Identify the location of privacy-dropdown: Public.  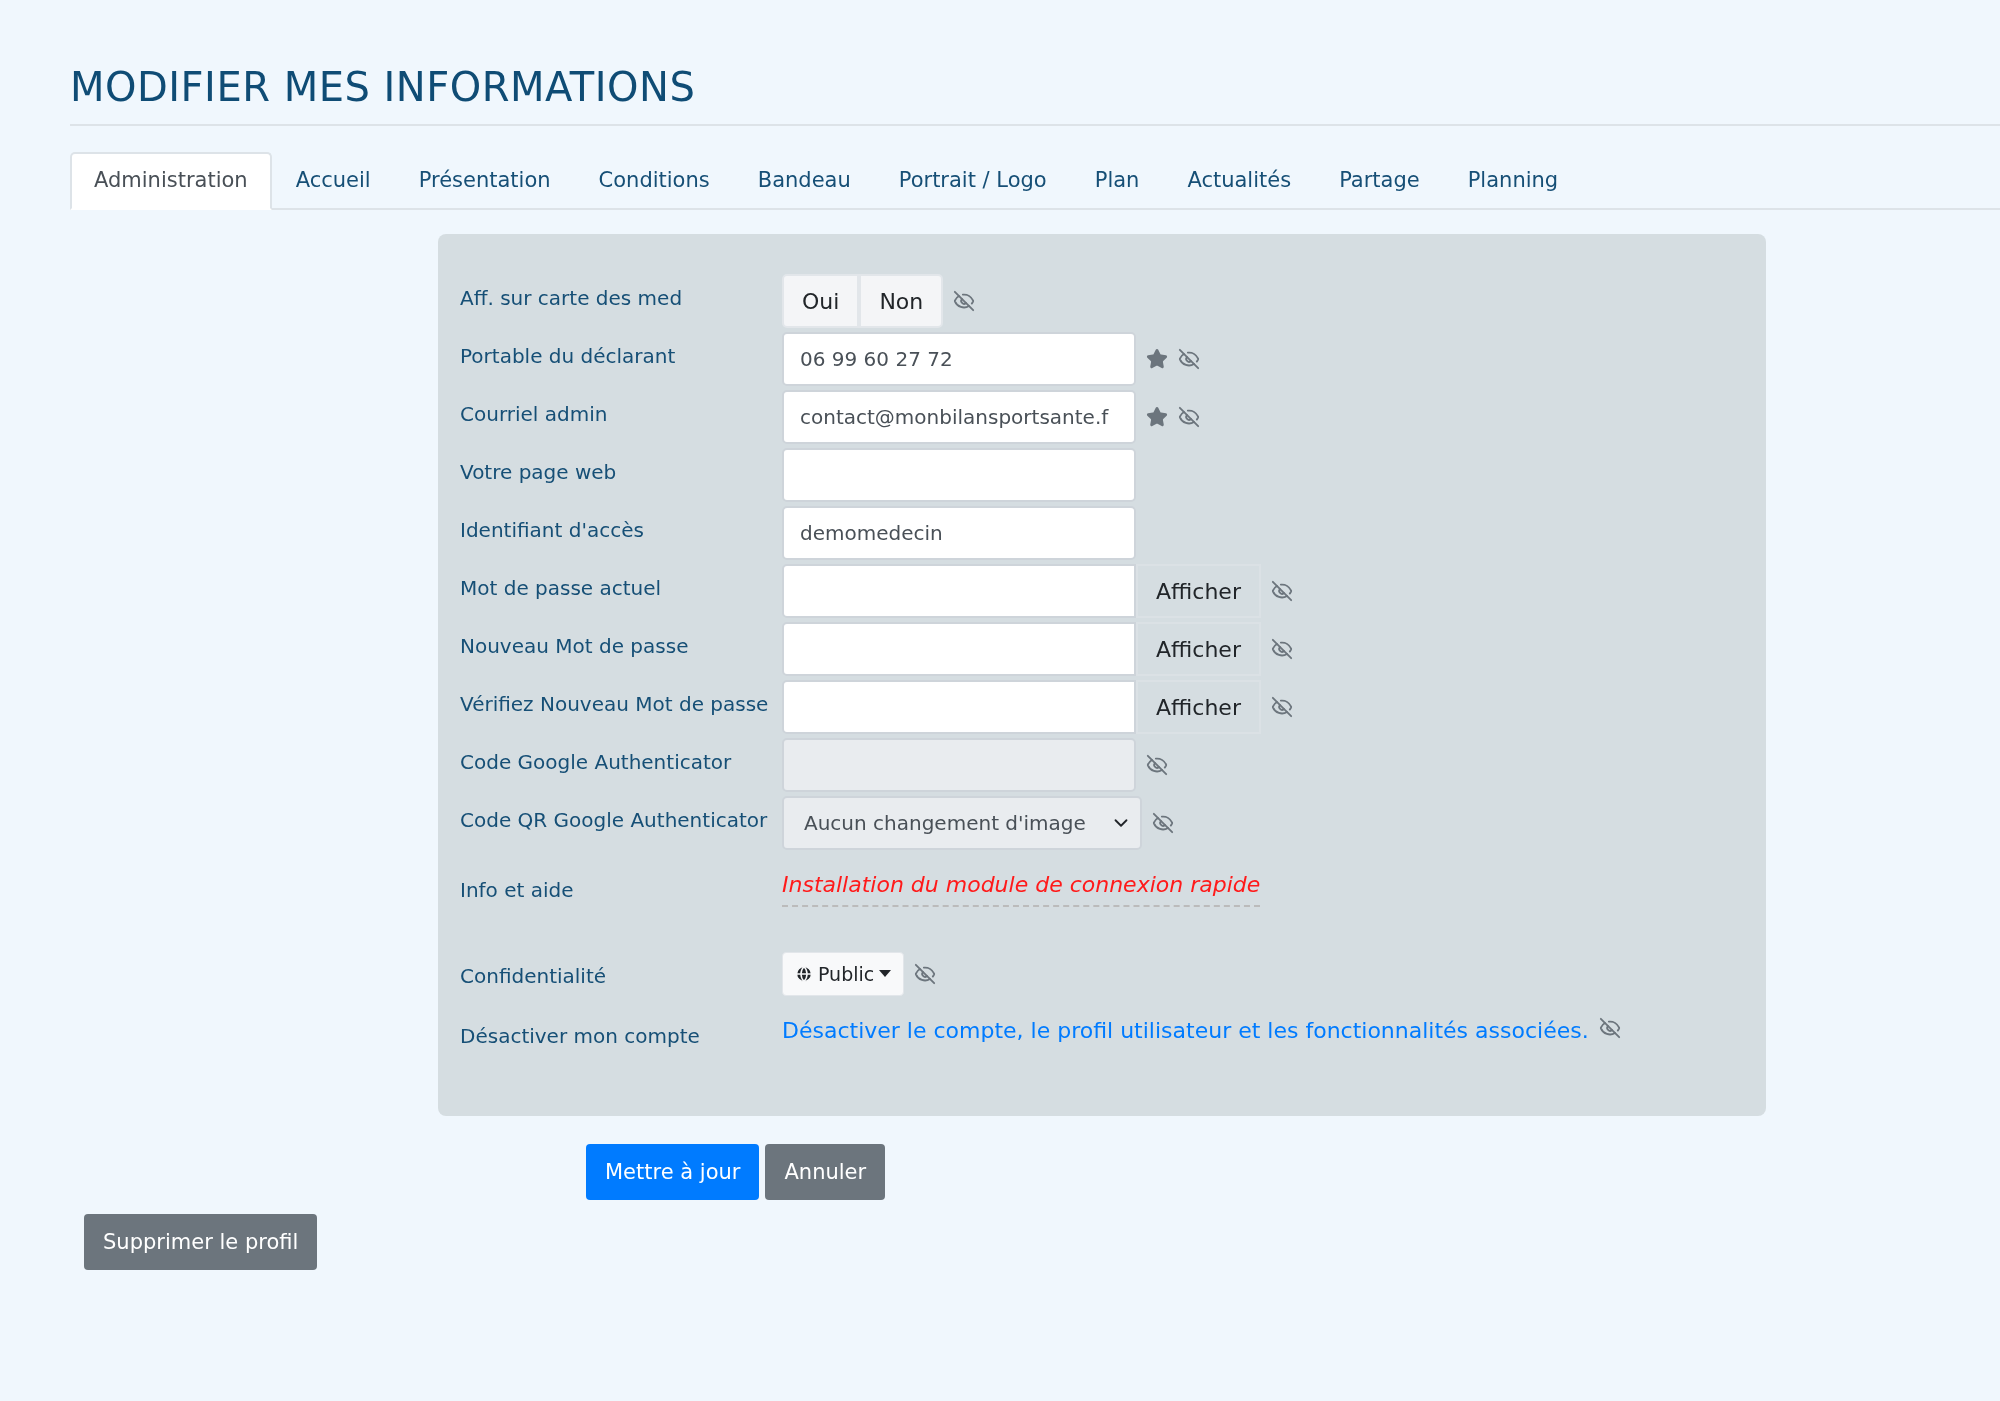
(843, 974).